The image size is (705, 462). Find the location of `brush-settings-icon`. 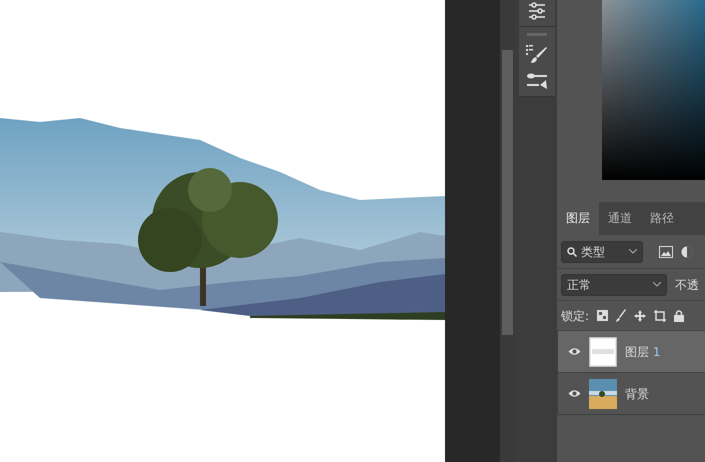

brush-settings-icon is located at coordinates (537, 81).